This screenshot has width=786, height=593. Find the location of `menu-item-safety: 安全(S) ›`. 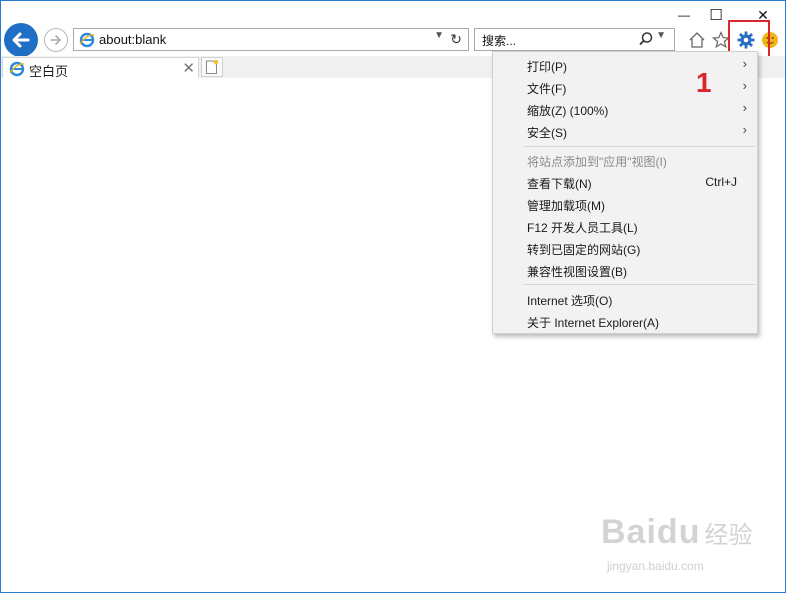

menu-item-safety: 安全(S) › is located at coordinates (625, 131).